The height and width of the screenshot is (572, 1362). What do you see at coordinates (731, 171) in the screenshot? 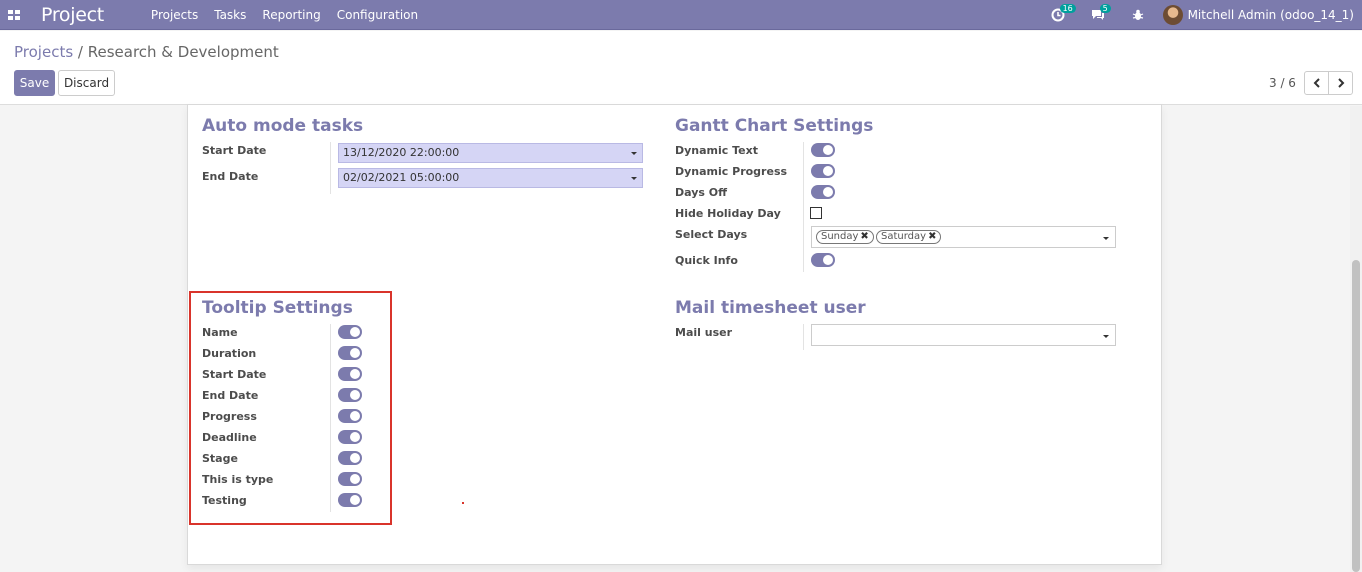
I see `dynamic-progress-label: Dynamic Progress` at bounding box center [731, 171].